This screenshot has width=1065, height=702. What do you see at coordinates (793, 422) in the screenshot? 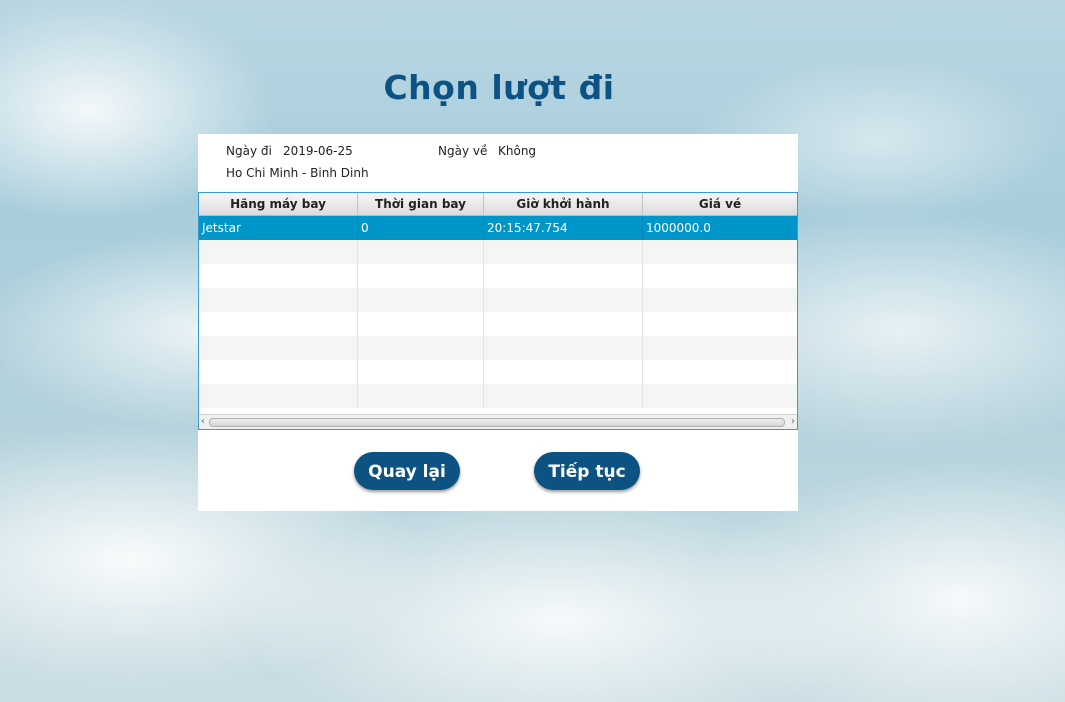
I see `scroll-right-icon: ›` at bounding box center [793, 422].